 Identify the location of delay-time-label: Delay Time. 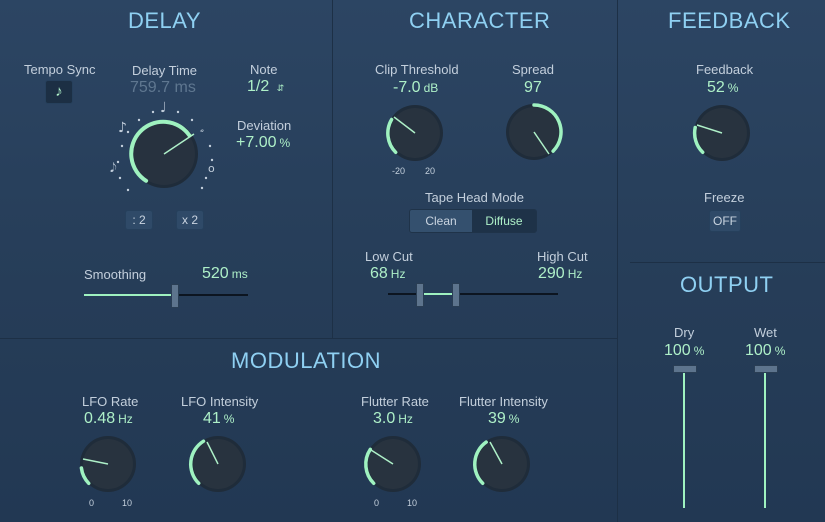
(165, 70).